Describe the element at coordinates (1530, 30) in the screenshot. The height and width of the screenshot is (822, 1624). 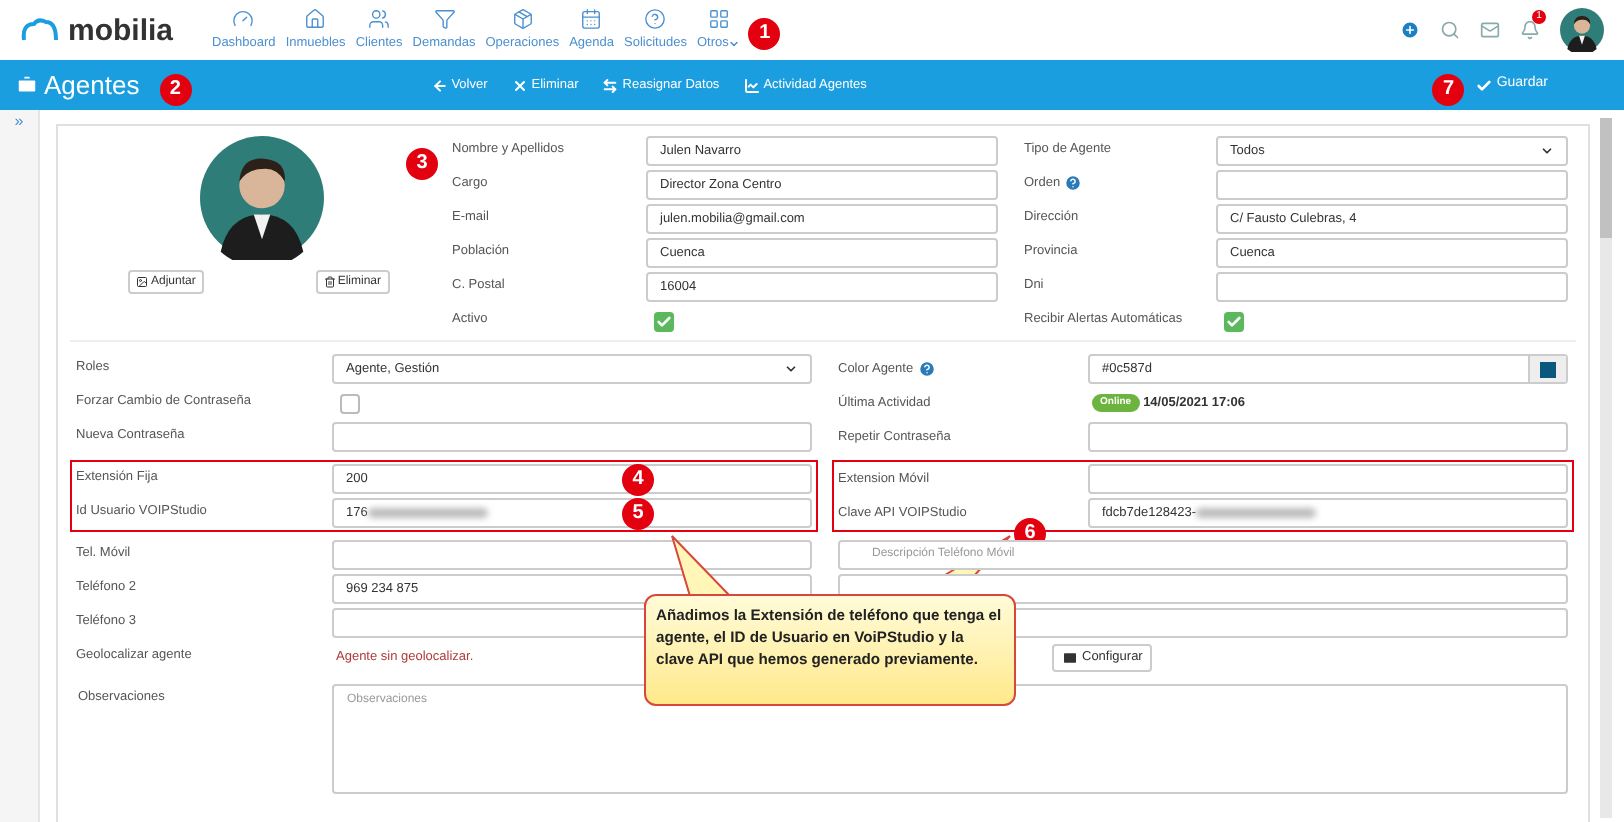
I see `bell-icon` at that location.